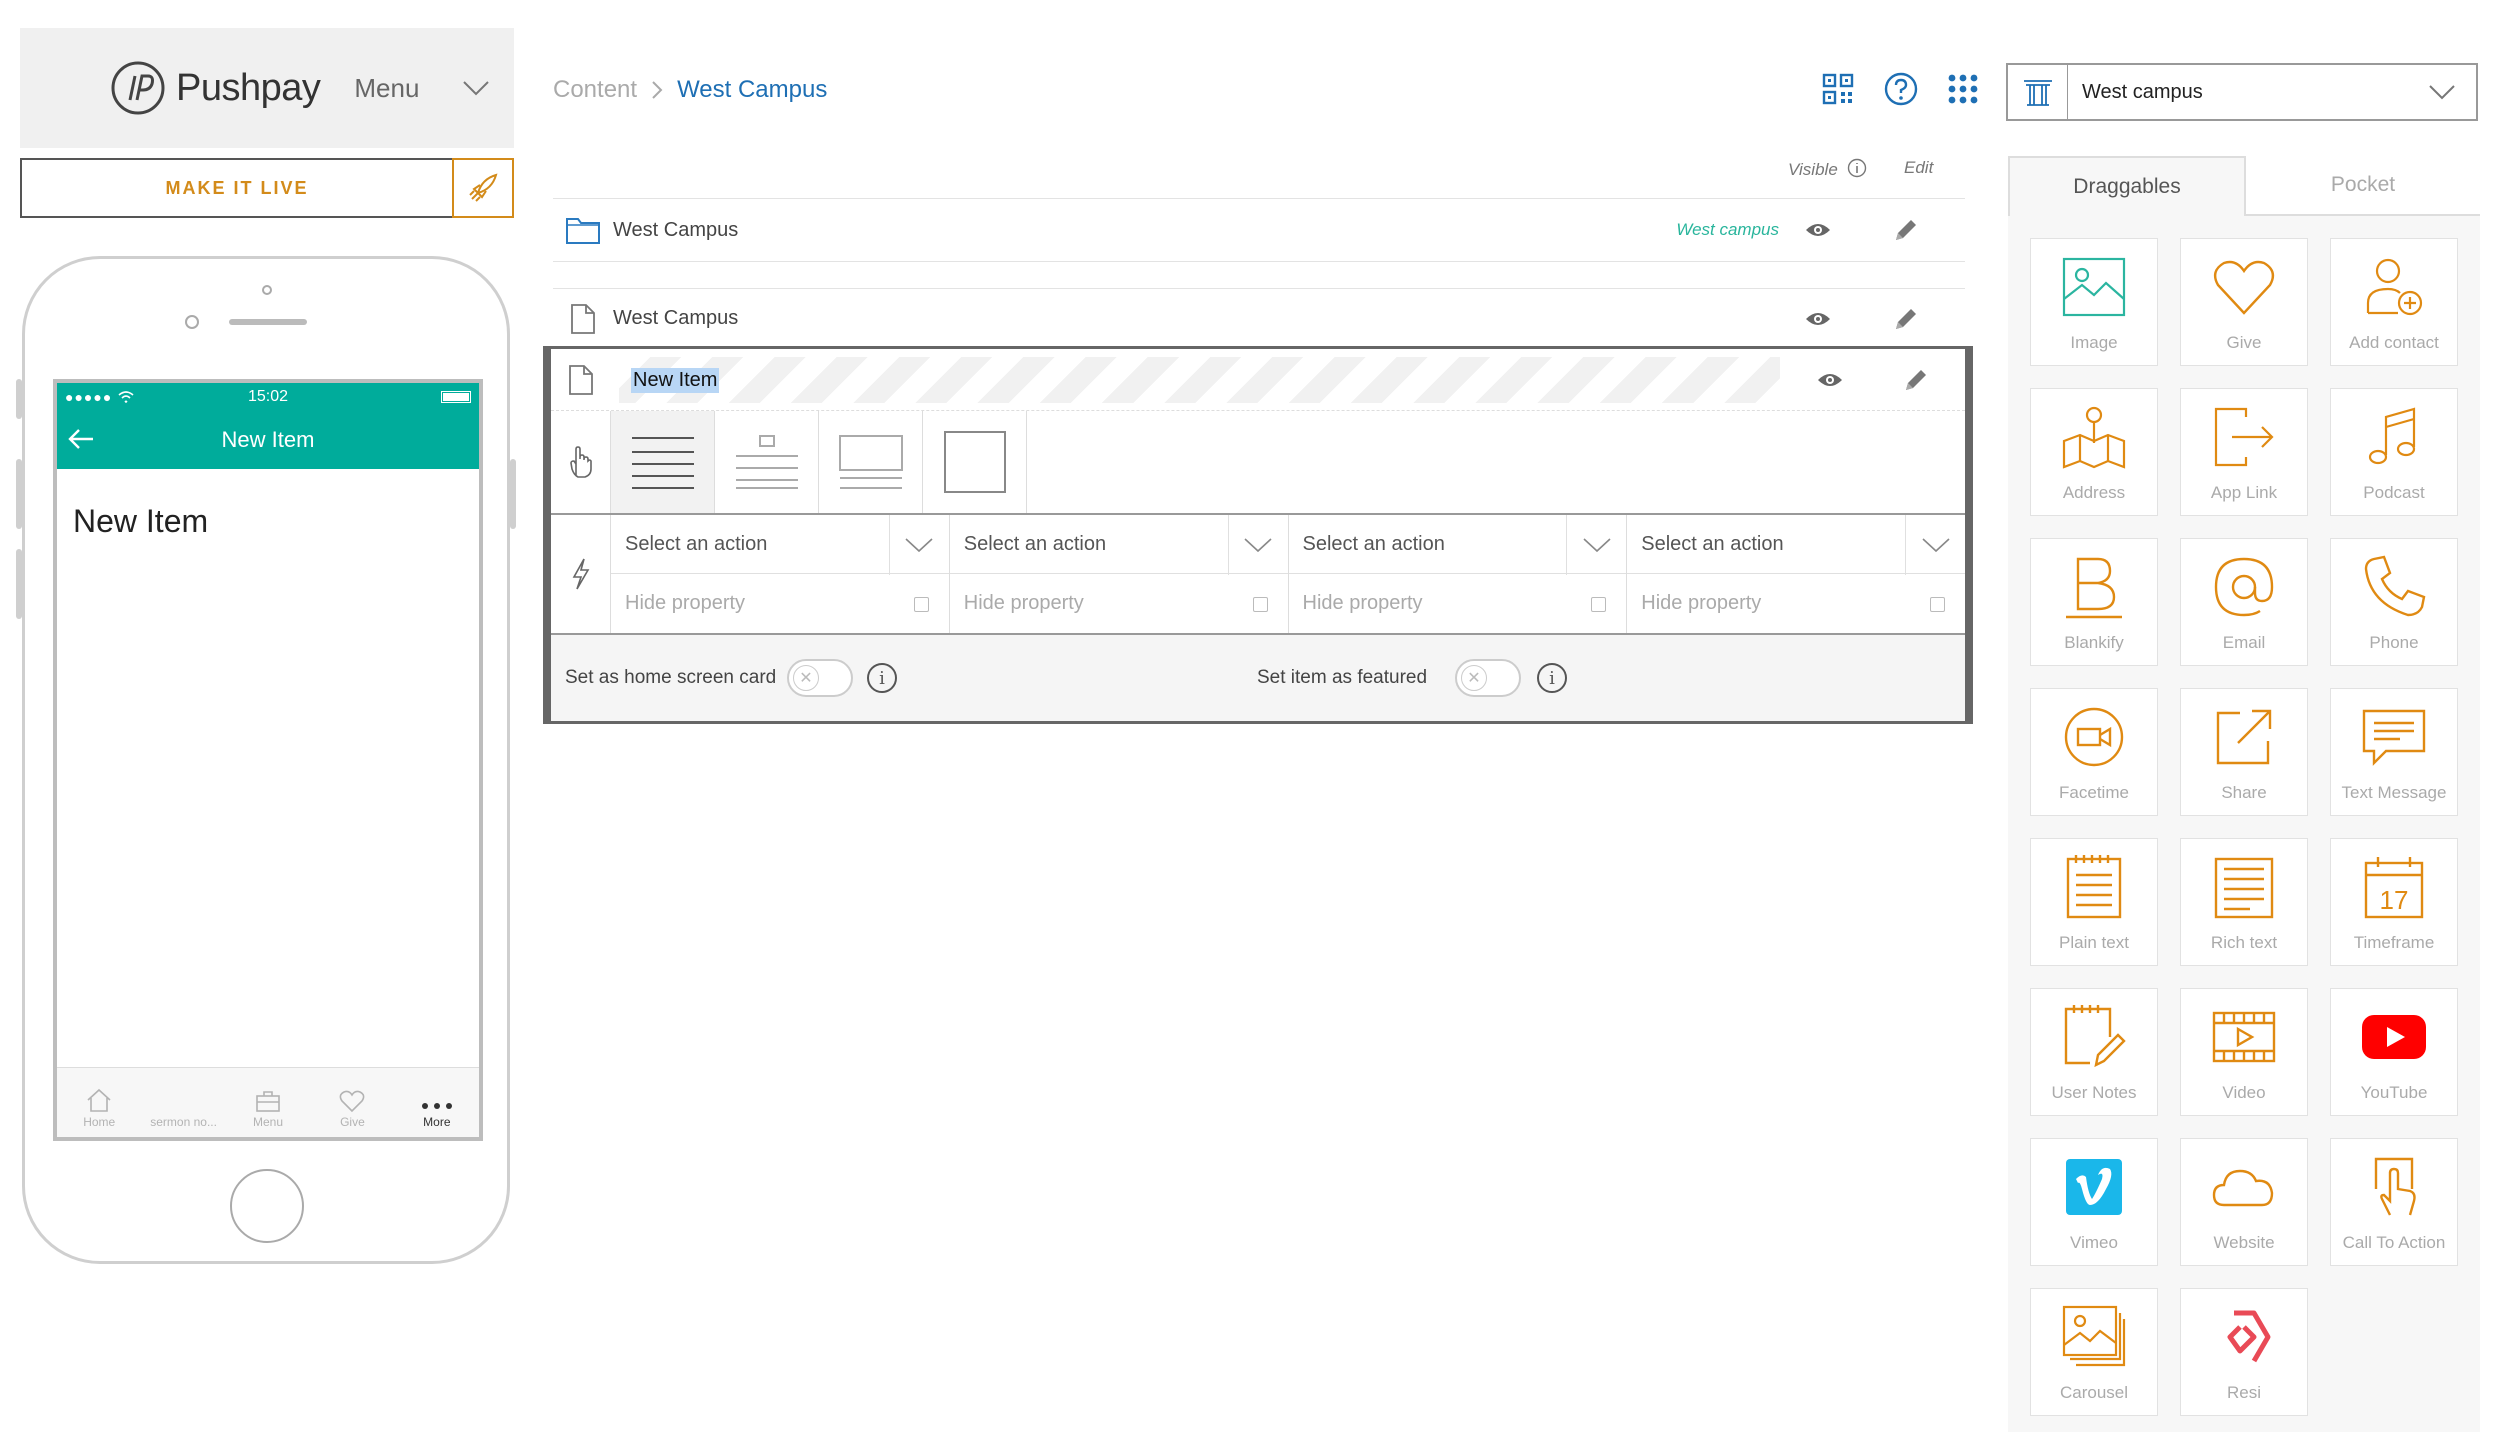 The width and height of the screenshot is (2498, 1432). I want to click on draggable-plain-text: Plain text, so click(2094, 902).